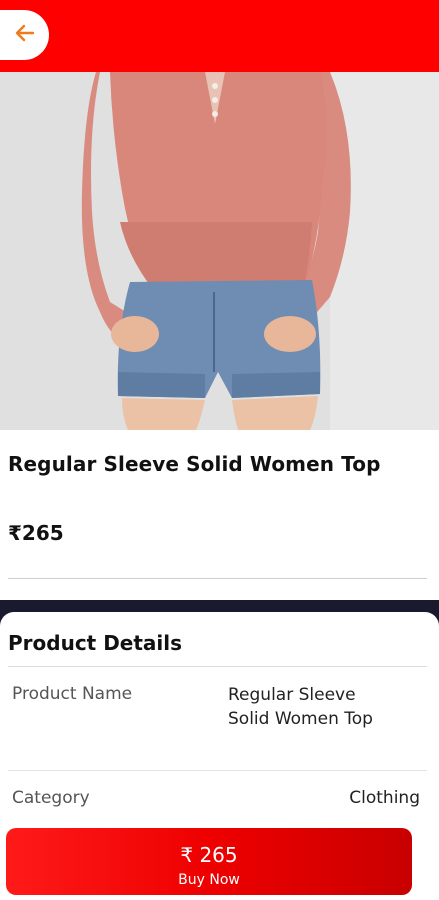  What do you see at coordinates (72, 694) in the screenshot?
I see `product-name-label: Product Name` at bounding box center [72, 694].